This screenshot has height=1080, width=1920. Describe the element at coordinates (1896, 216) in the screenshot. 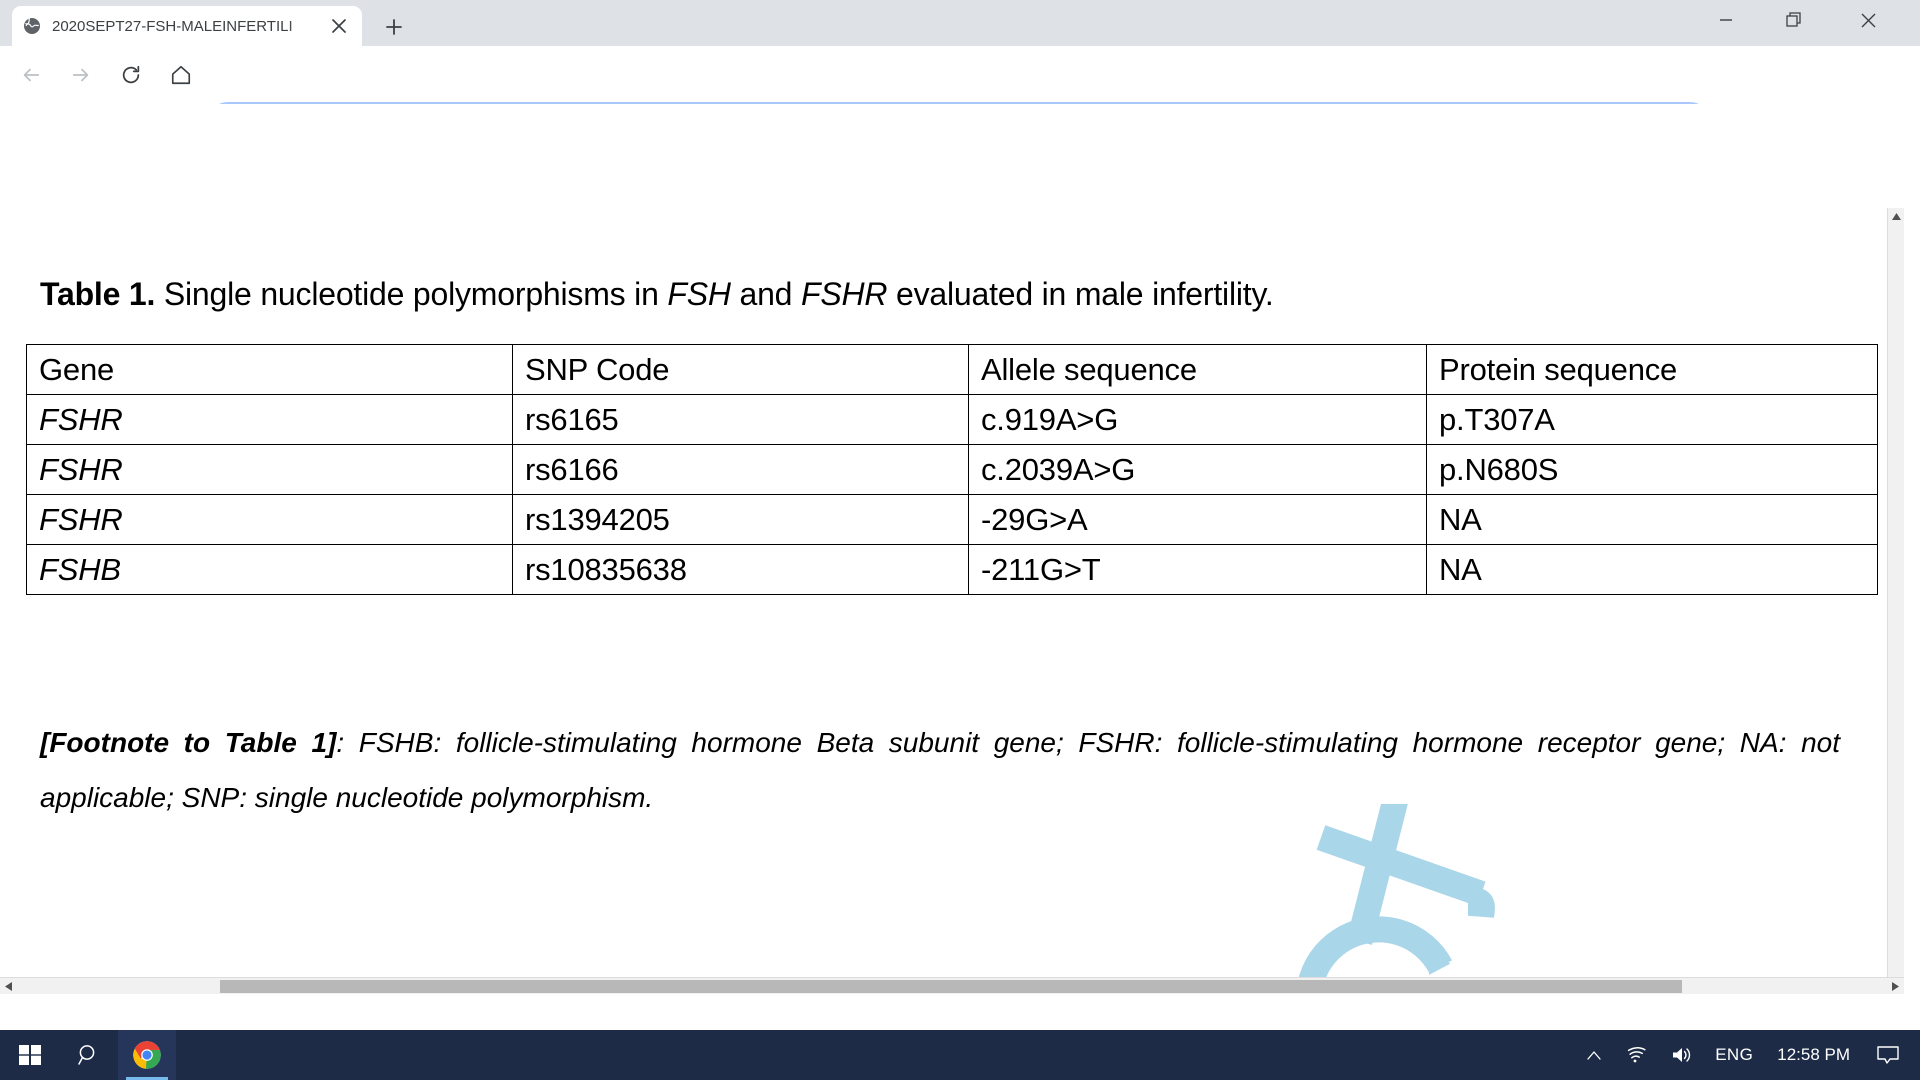

I see `scroll-up-arrow-icon` at that location.